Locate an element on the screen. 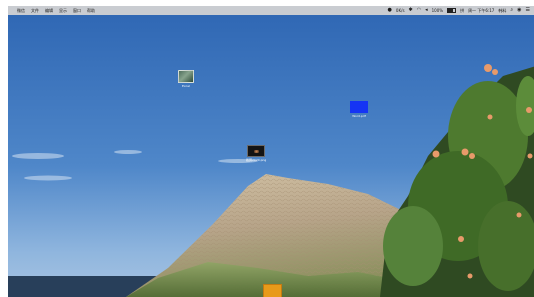 The width and height of the screenshot is (534, 297). desktop-icon-label: 截屏2020.png is located at coordinates (256, 160).